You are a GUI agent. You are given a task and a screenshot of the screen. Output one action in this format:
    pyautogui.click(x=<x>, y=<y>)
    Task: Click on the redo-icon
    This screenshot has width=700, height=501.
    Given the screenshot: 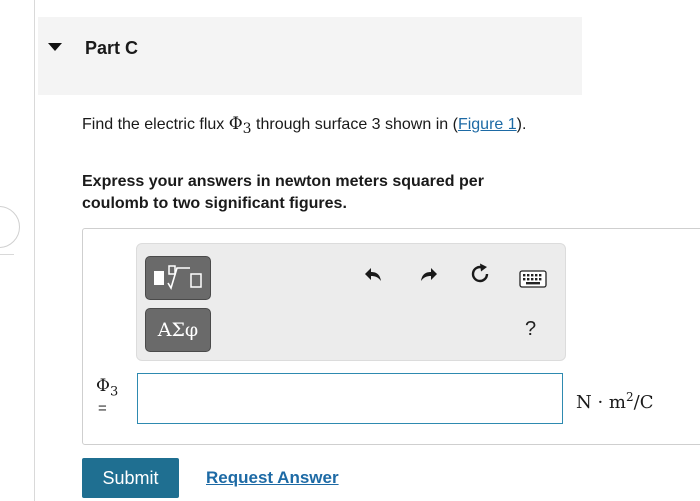 What is the action you would take?
    pyautogui.click(x=428, y=275)
    